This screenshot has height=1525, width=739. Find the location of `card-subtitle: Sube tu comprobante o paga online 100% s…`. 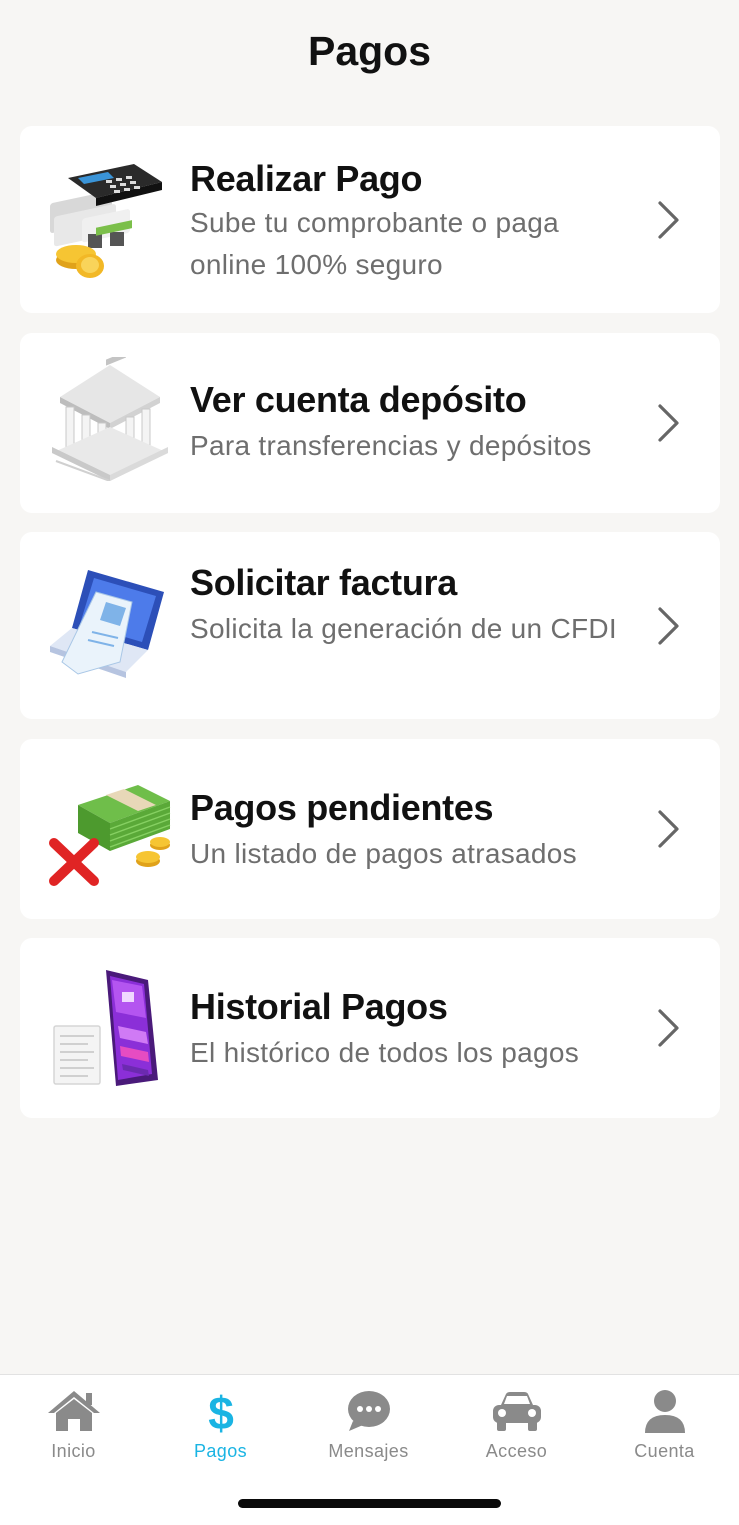

card-subtitle: Sube tu comprobante o paga online 100% s… is located at coordinates (374, 243).